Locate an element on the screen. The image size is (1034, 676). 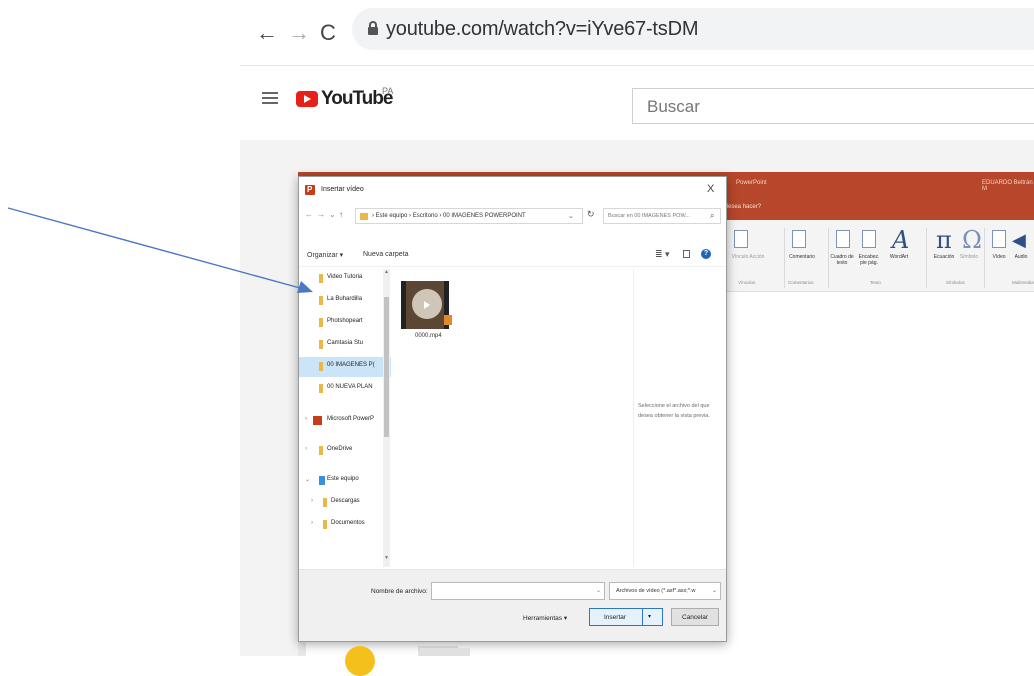
youtube-play-icon is located at coordinates (307, 99).